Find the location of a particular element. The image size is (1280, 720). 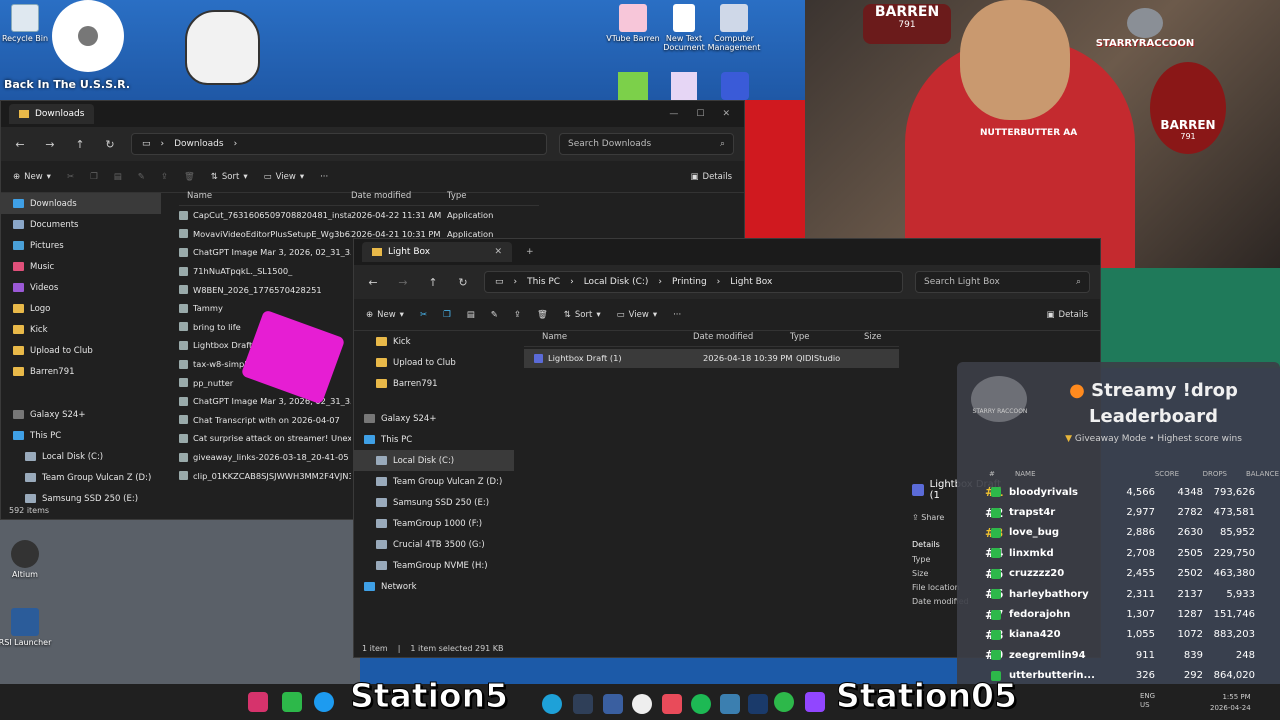

store-icon is located at coordinates (583, 704).